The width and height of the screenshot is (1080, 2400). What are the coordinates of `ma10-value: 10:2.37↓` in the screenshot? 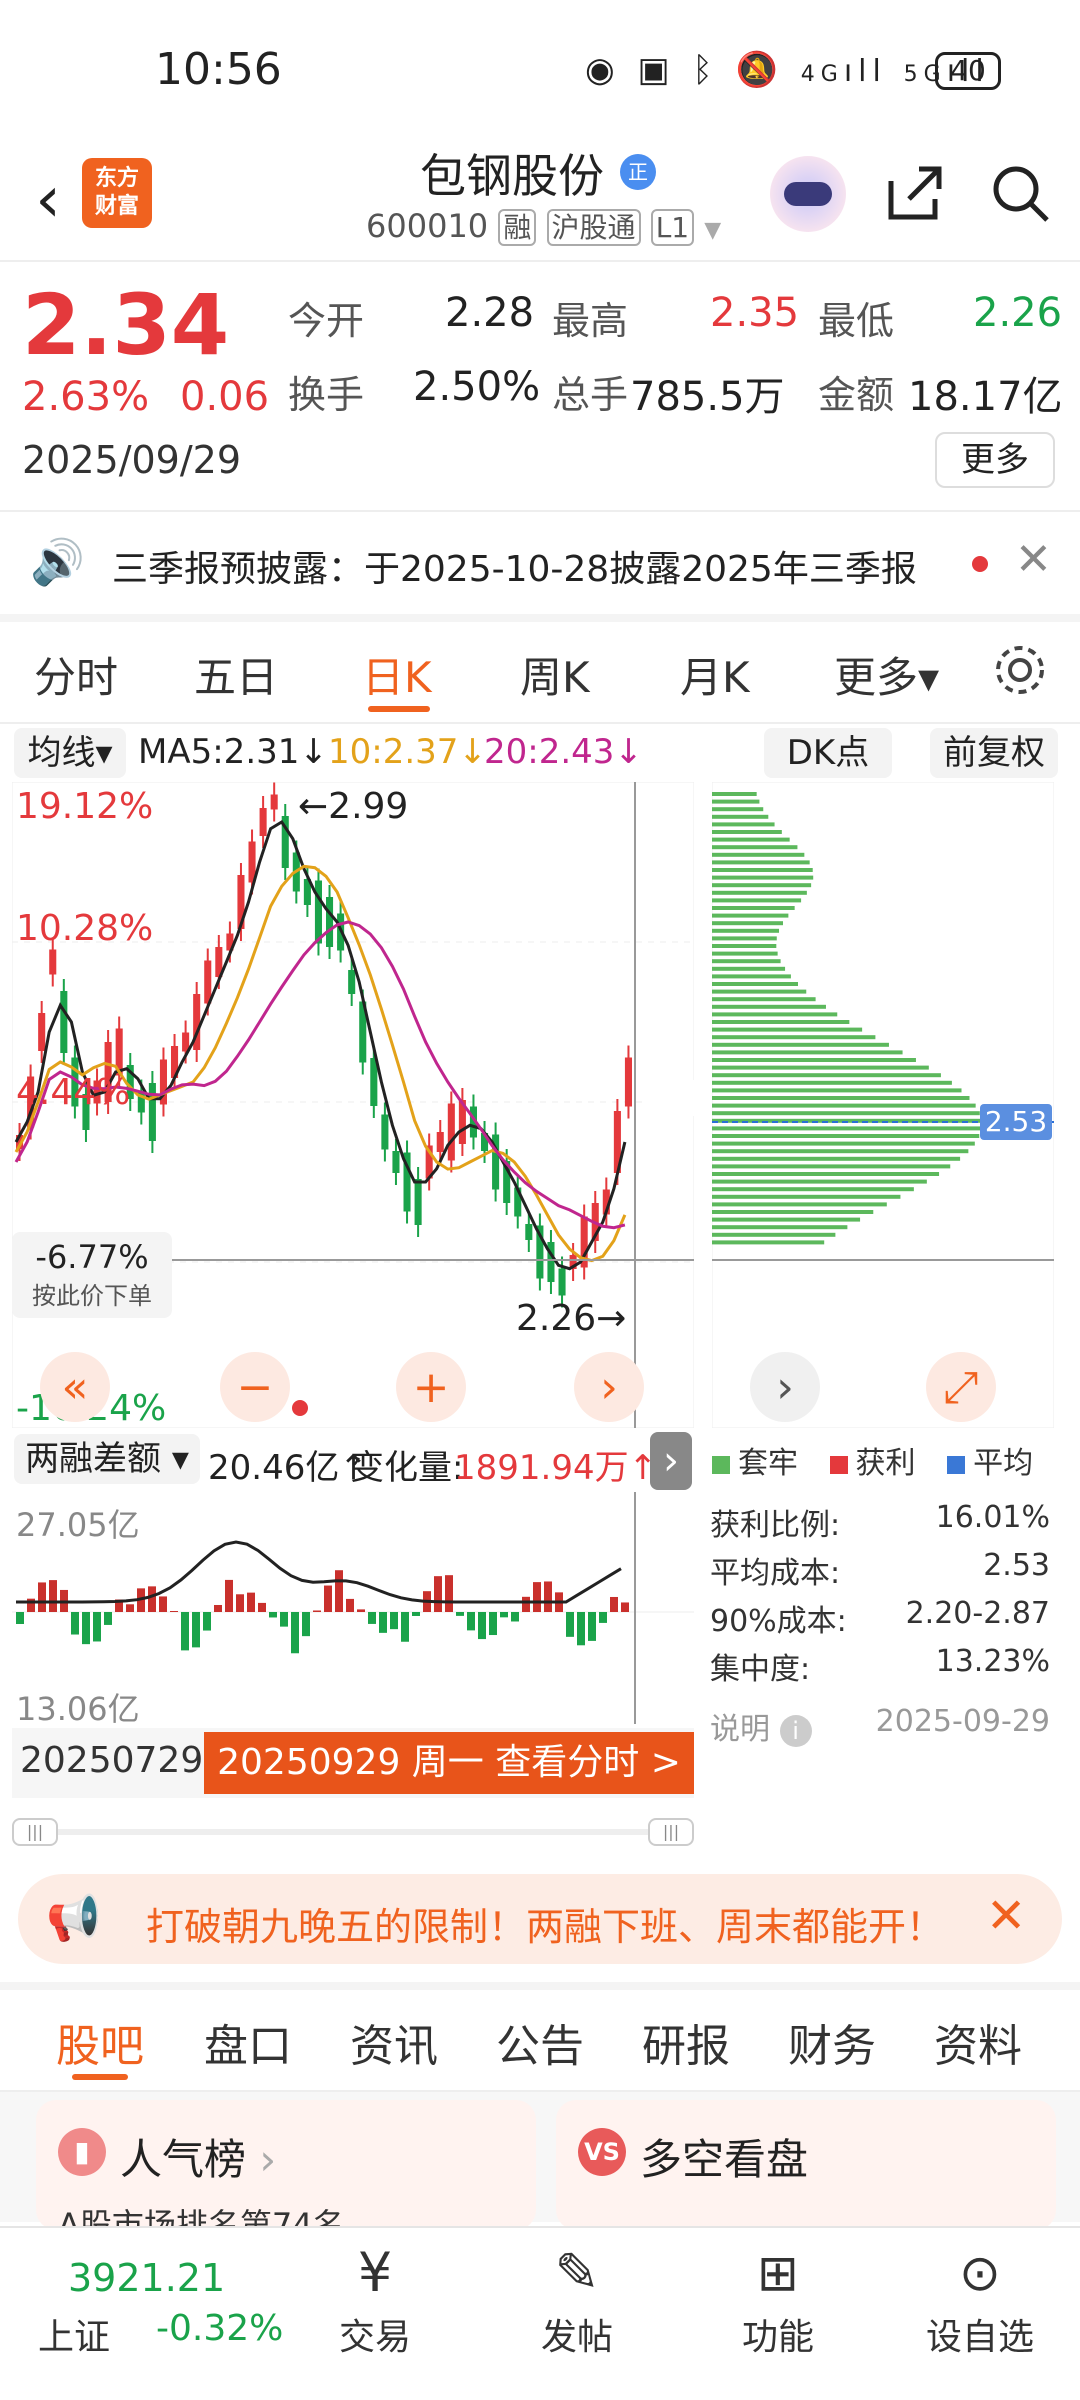 It's located at (407, 752).